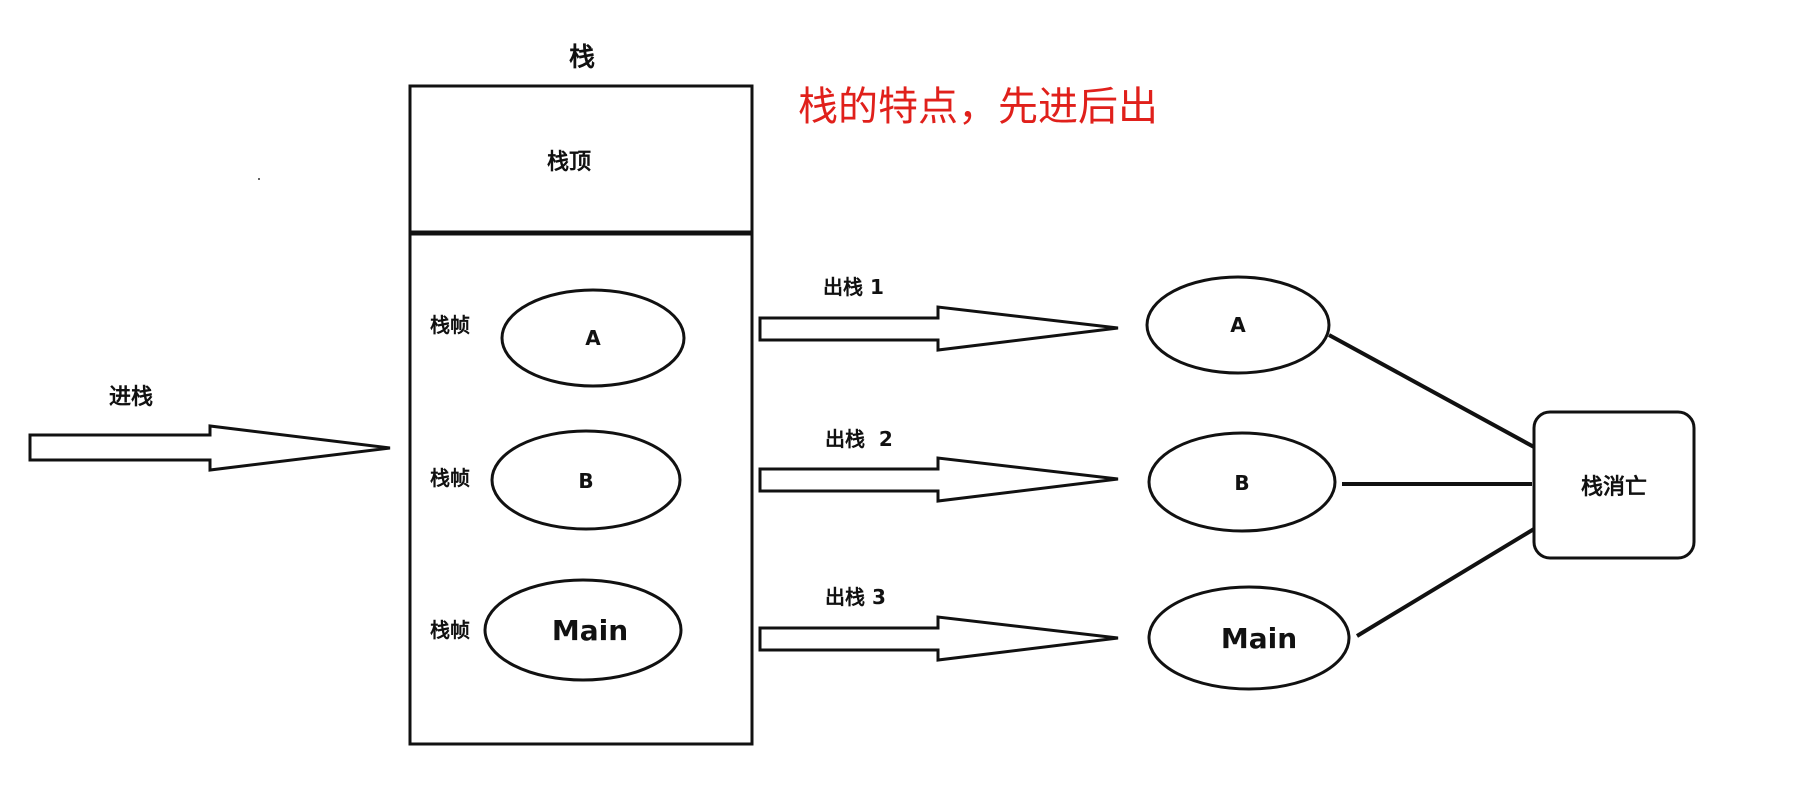  Describe the element at coordinates (593, 338) in the screenshot. I see `stack-frame-a-text: A` at that location.